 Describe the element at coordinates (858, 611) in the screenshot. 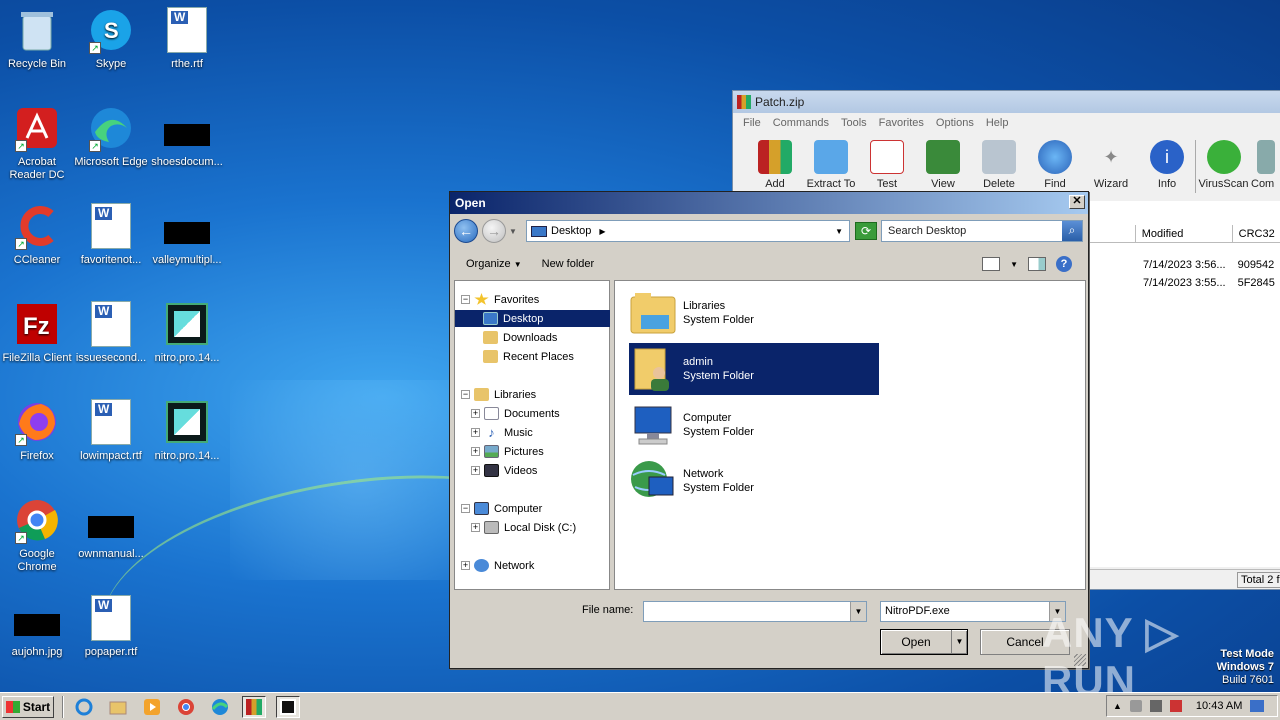

I see `file-name-dropdown-icon: ▼` at that location.